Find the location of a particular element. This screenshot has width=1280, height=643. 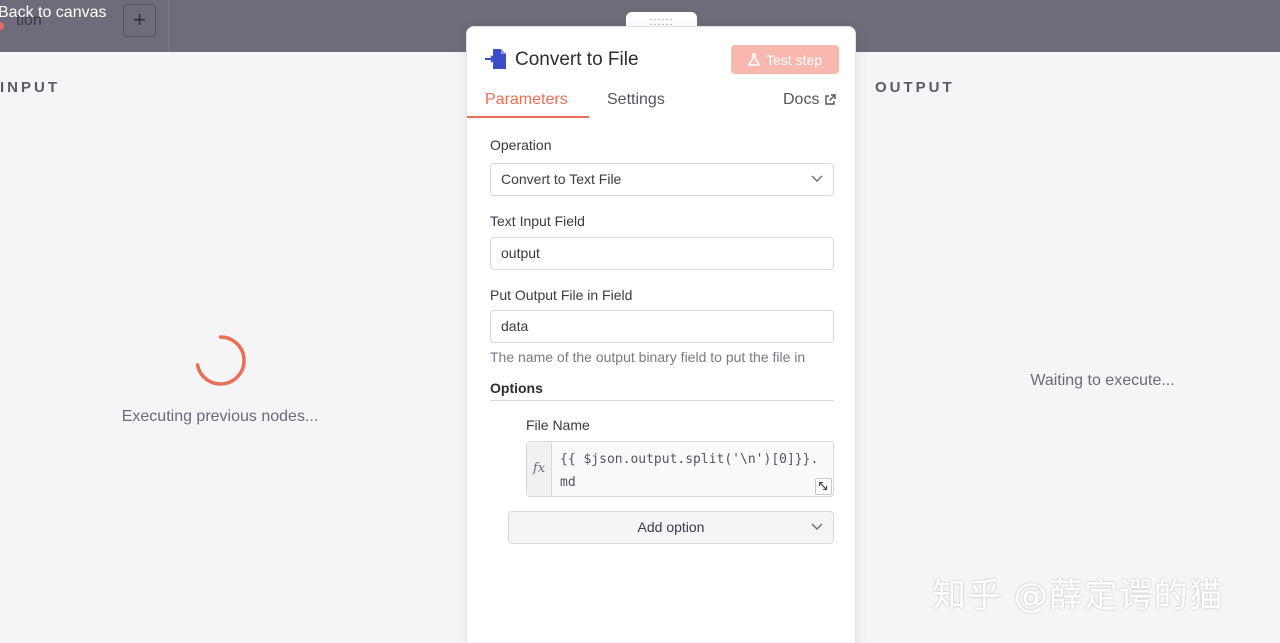

node-title: Convert to File is located at coordinates (577, 59).